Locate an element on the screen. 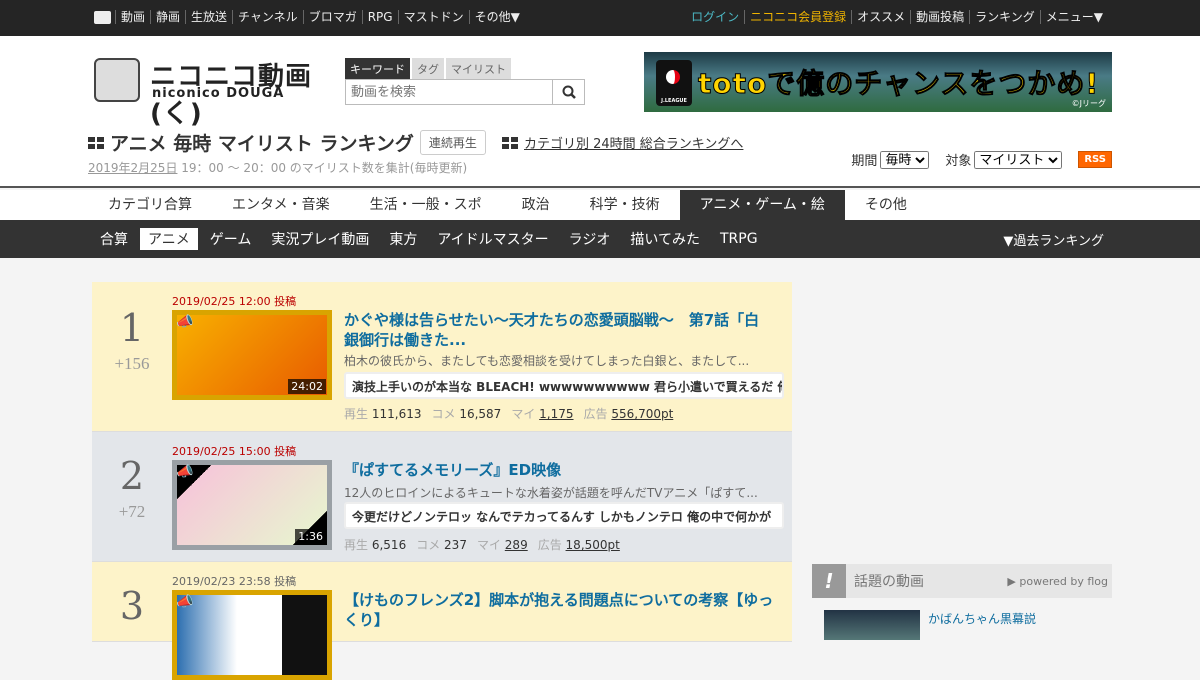 The height and width of the screenshot is (680, 1200). ranking-list-icon is located at coordinates (96, 142).